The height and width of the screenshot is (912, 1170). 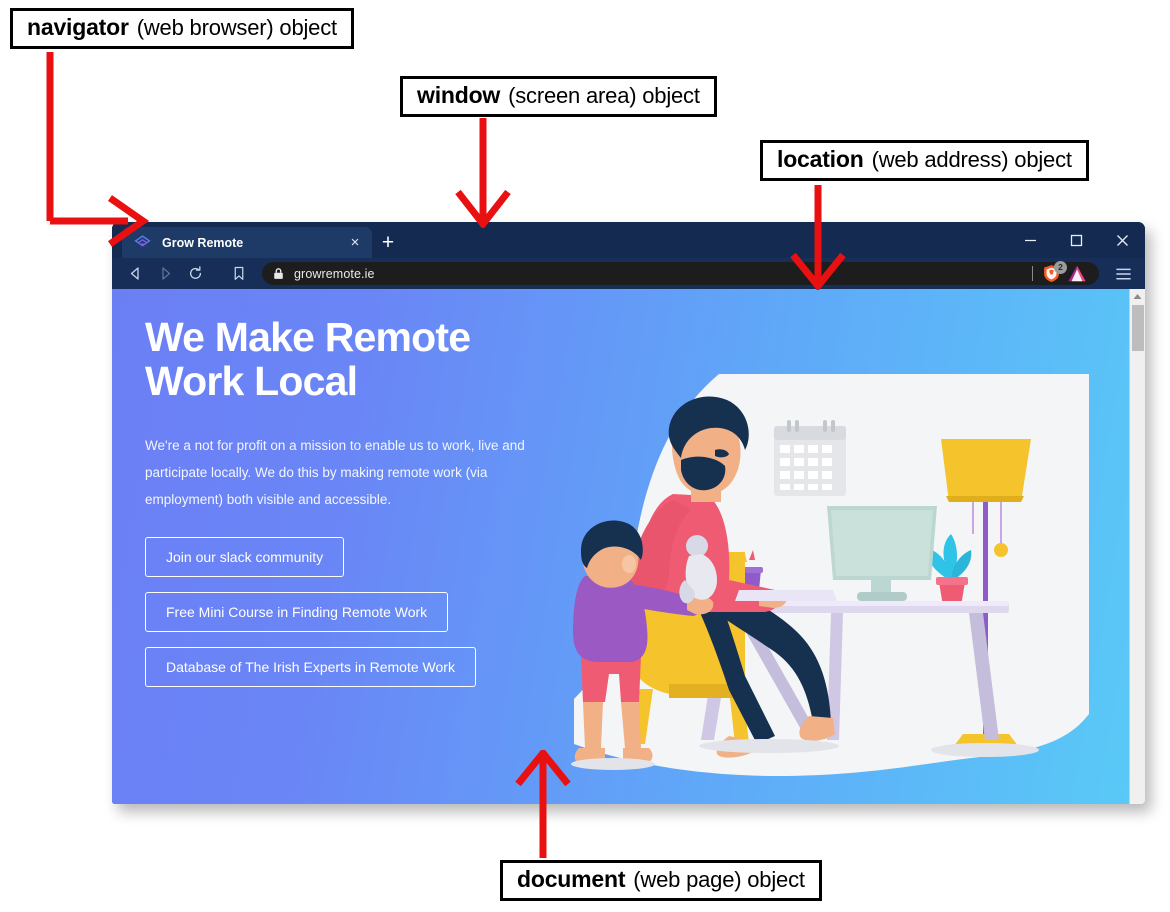 What do you see at coordinates (1123, 274) in the screenshot?
I see `hamburger-menu-icon` at bounding box center [1123, 274].